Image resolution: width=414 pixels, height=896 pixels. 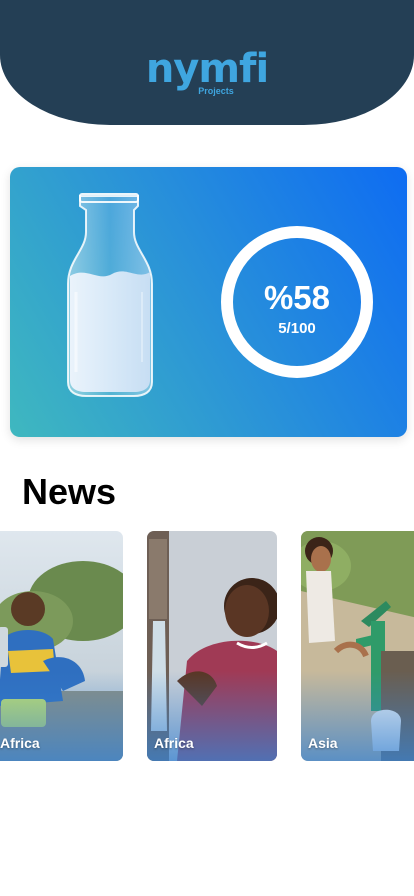 I want to click on progress-ring: %58 5/100, so click(x=297, y=302).